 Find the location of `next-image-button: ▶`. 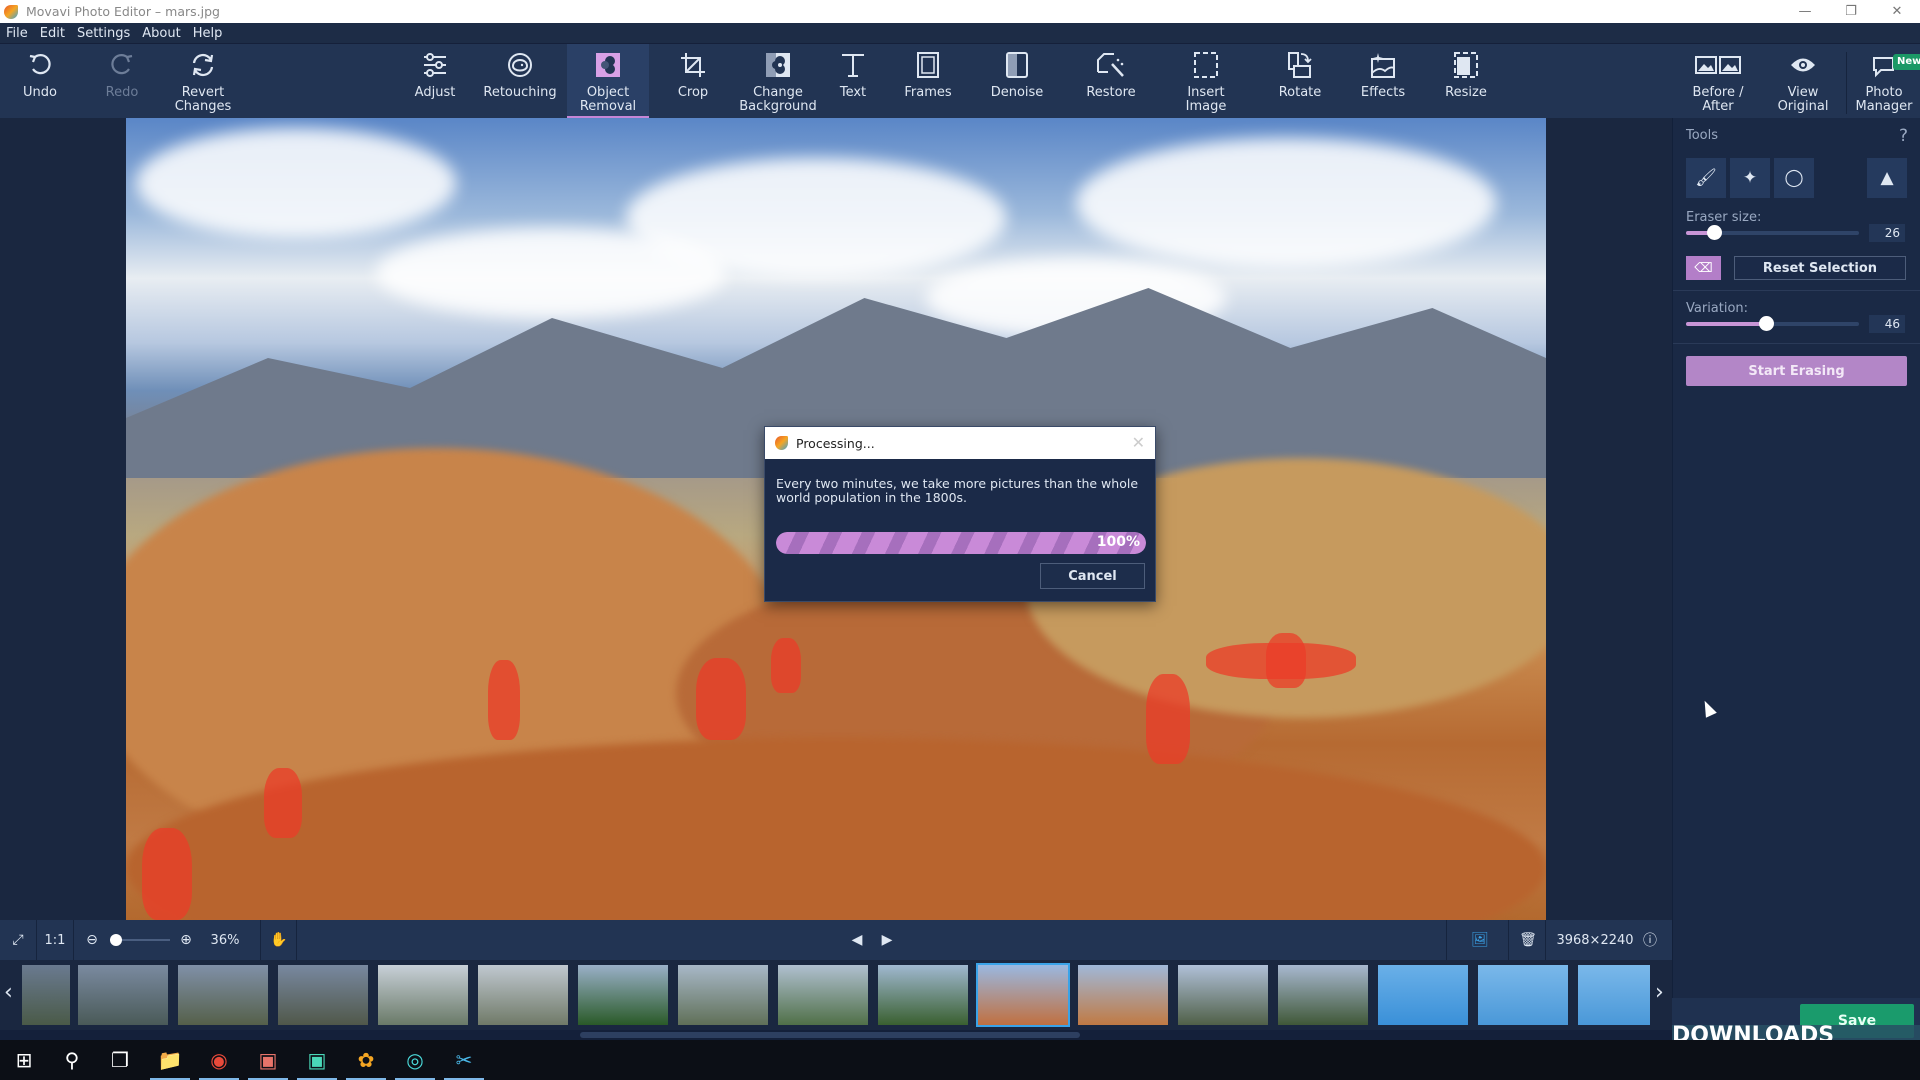

next-image-button: ▶ is located at coordinates (887, 940).